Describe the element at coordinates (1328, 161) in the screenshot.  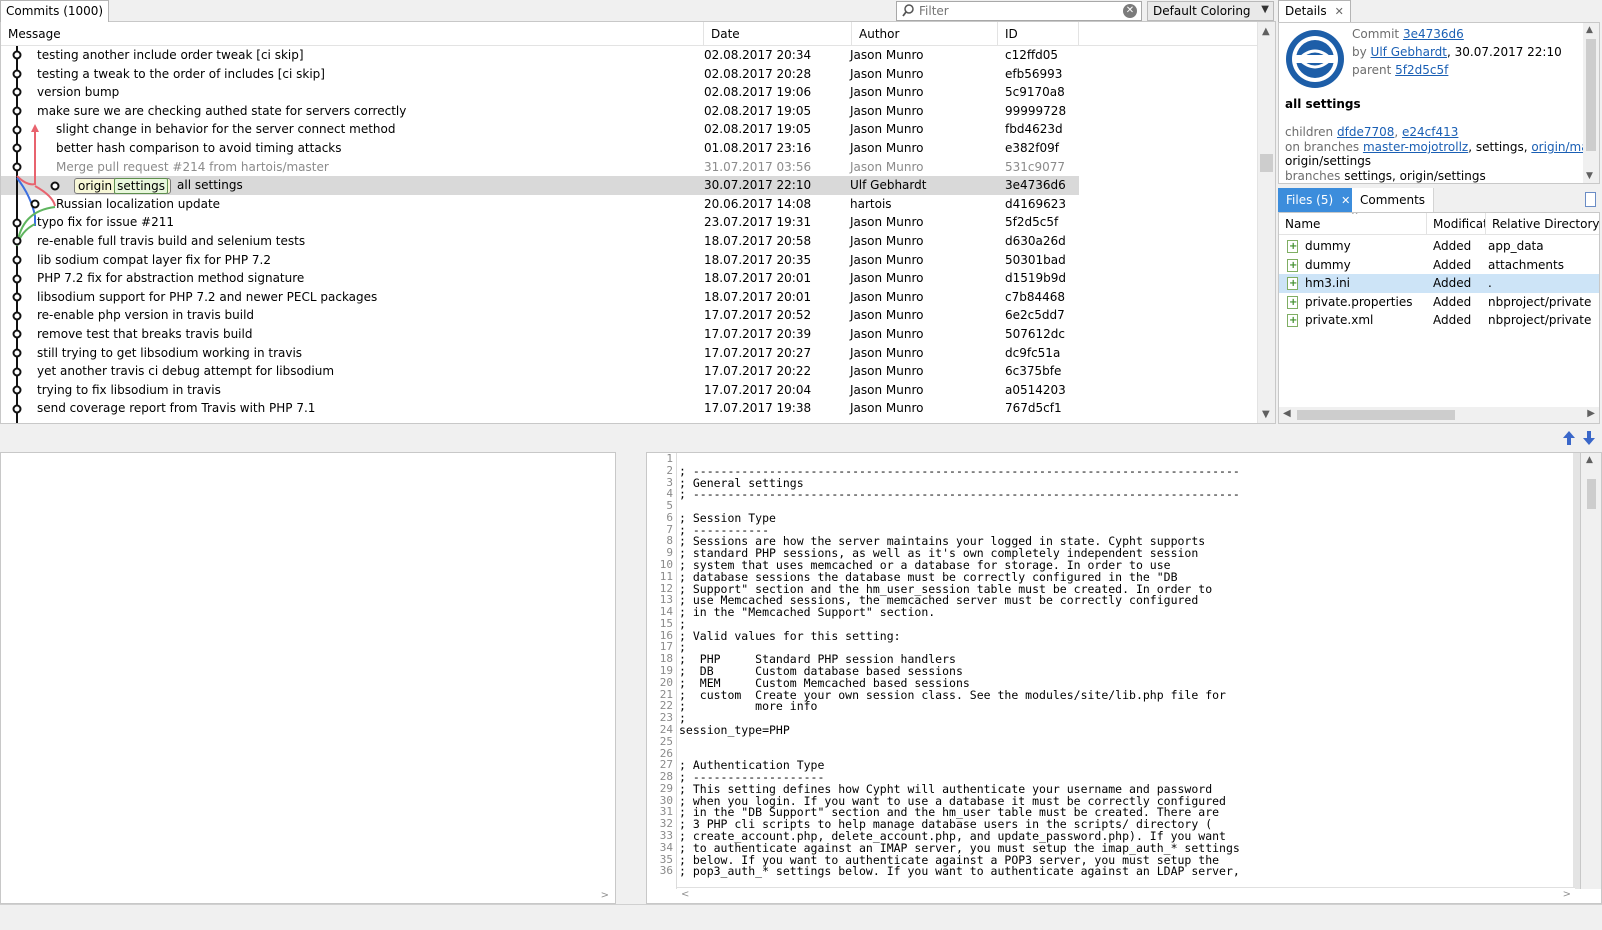
I see `branch-origin-settings: origin/settings` at that location.